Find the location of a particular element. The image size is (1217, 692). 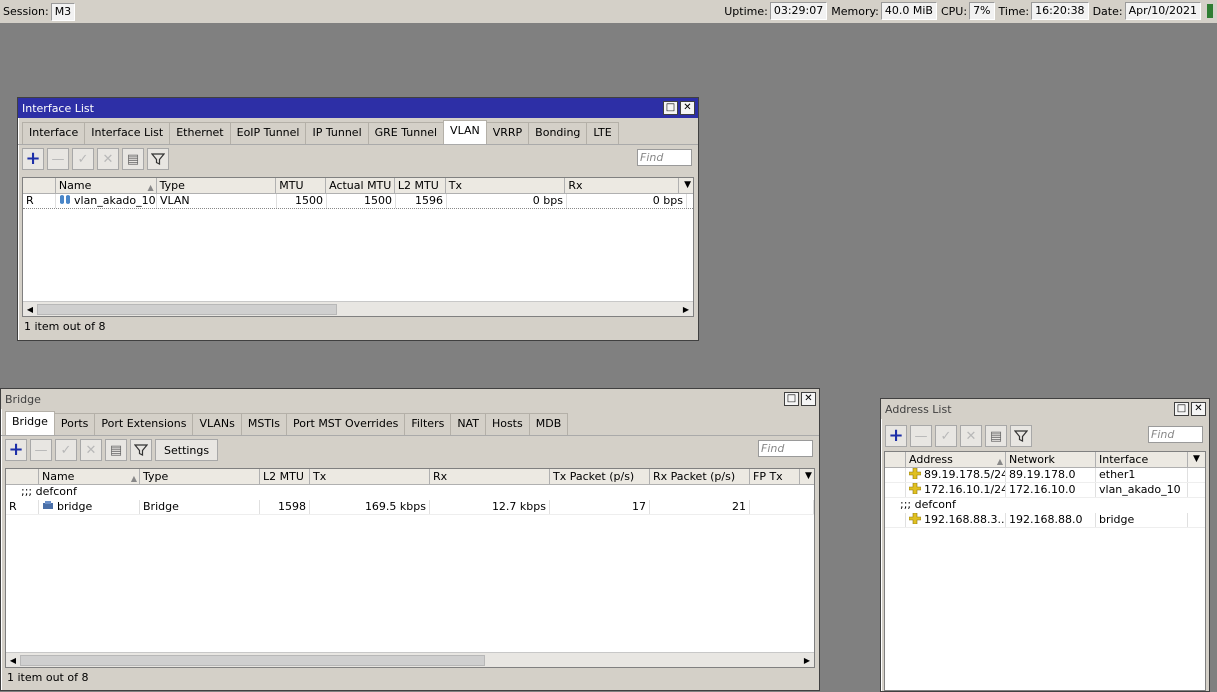

row-flag: R is located at coordinates (39, 201).